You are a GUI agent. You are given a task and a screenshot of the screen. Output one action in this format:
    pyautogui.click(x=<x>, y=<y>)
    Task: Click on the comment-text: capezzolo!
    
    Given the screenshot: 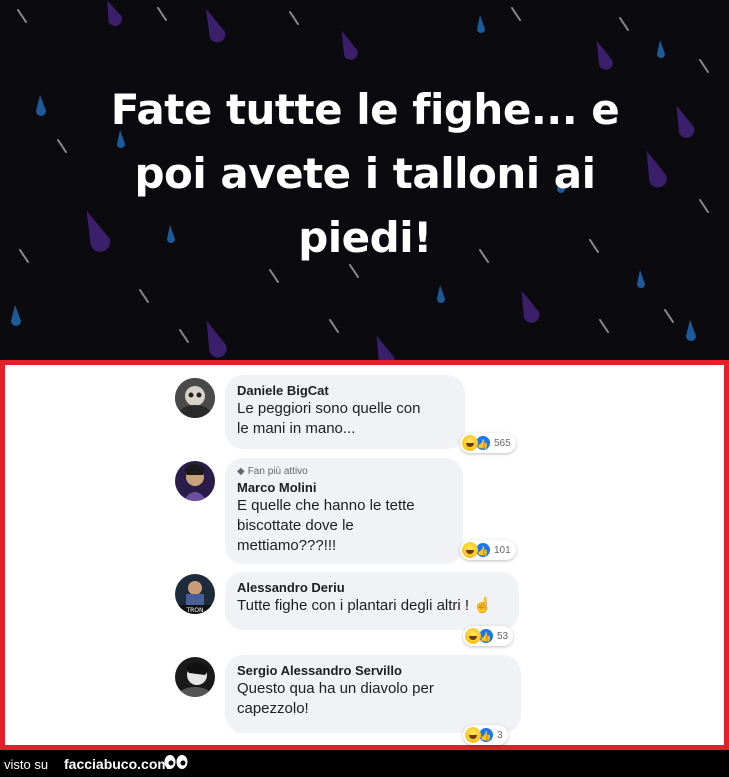 What is the action you would take?
    pyautogui.click(x=273, y=708)
    